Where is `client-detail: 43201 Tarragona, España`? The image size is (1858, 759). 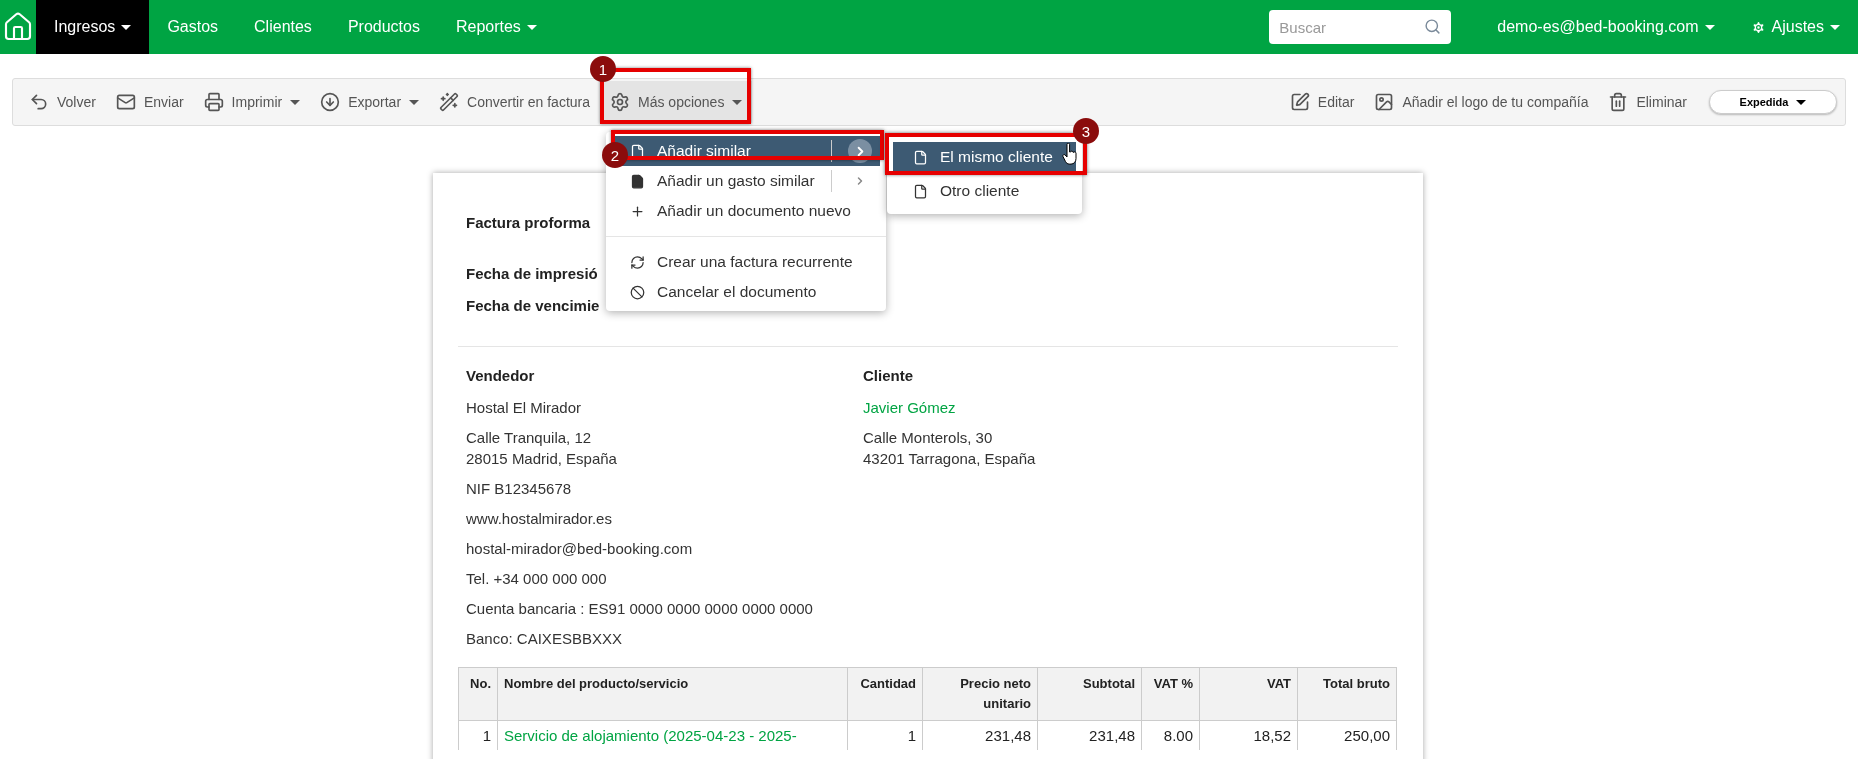 client-detail: 43201 Tarragona, España is located at coordinates (950, 459).